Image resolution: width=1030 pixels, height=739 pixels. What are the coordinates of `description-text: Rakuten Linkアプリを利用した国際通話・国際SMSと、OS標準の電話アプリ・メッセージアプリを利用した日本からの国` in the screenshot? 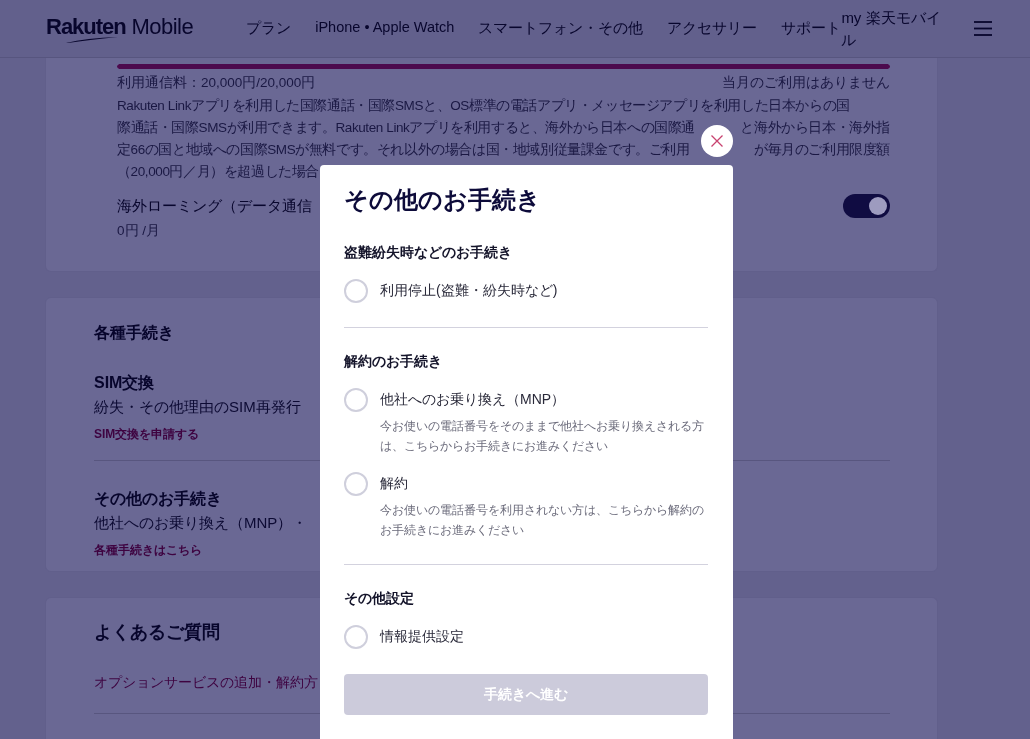 It's located at (483, 106).